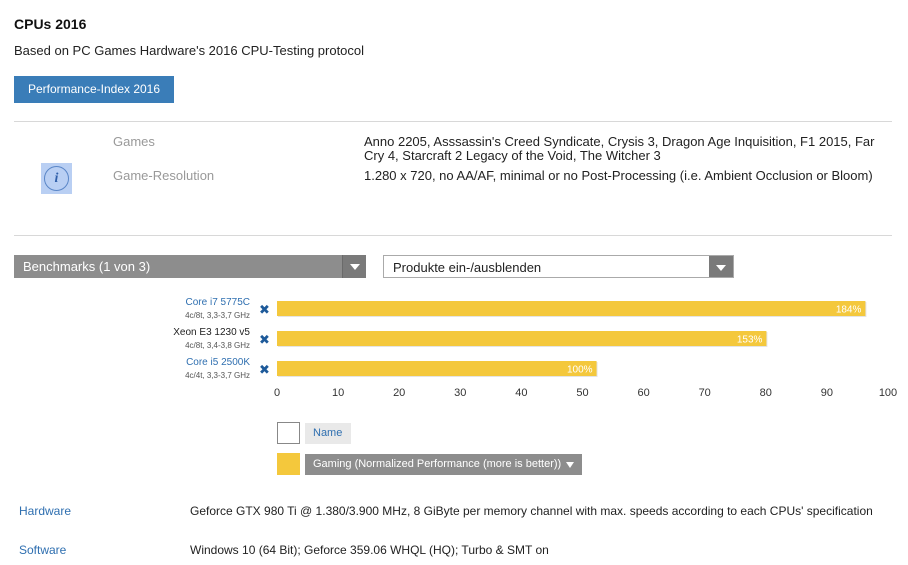 Image resolution: width=908 pixels, height=565 pixels. Describe the element at coordinates (328, 433) in the screenshot. I see `legend-name-label: Name` at that location.